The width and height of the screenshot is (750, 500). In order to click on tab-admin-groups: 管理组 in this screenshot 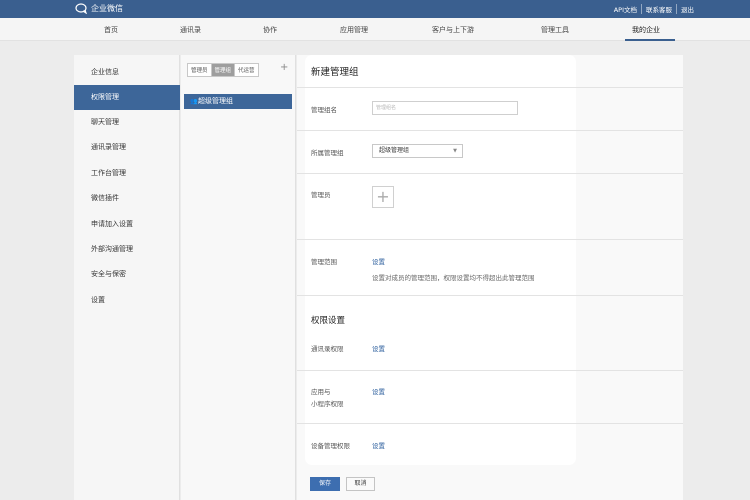, I will do `click(222, 70)`.